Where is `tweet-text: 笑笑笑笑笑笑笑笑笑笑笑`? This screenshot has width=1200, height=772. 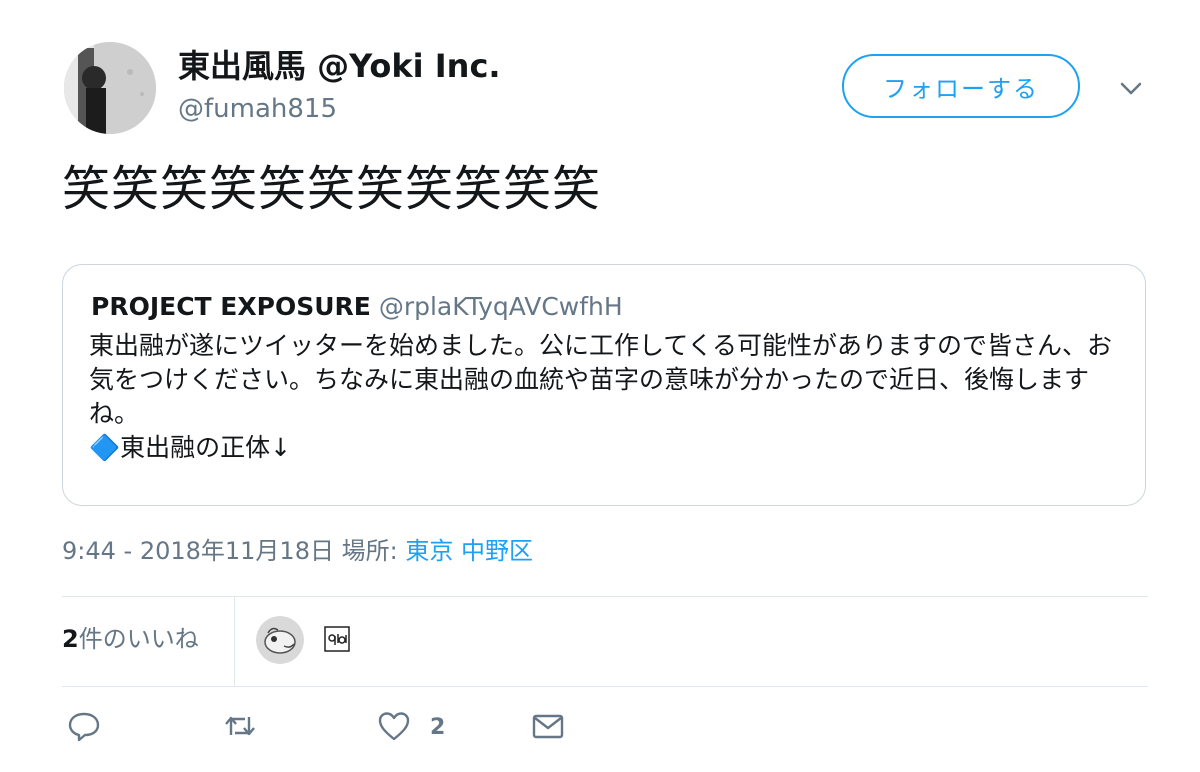 tweet-text: 笑笑笑笑笑笑笑笑笑笑笑 is located at coordinates (332, 189).